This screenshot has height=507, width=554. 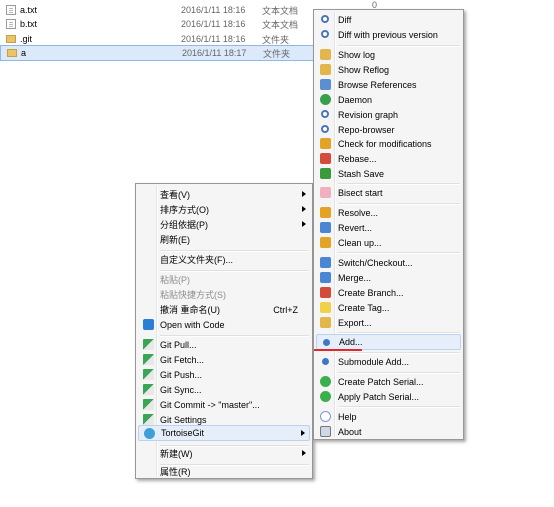 What do you see at coordinates (325, 381) in the screenshot?
I see `create-patch-icon` at bounding box center [325, 381].